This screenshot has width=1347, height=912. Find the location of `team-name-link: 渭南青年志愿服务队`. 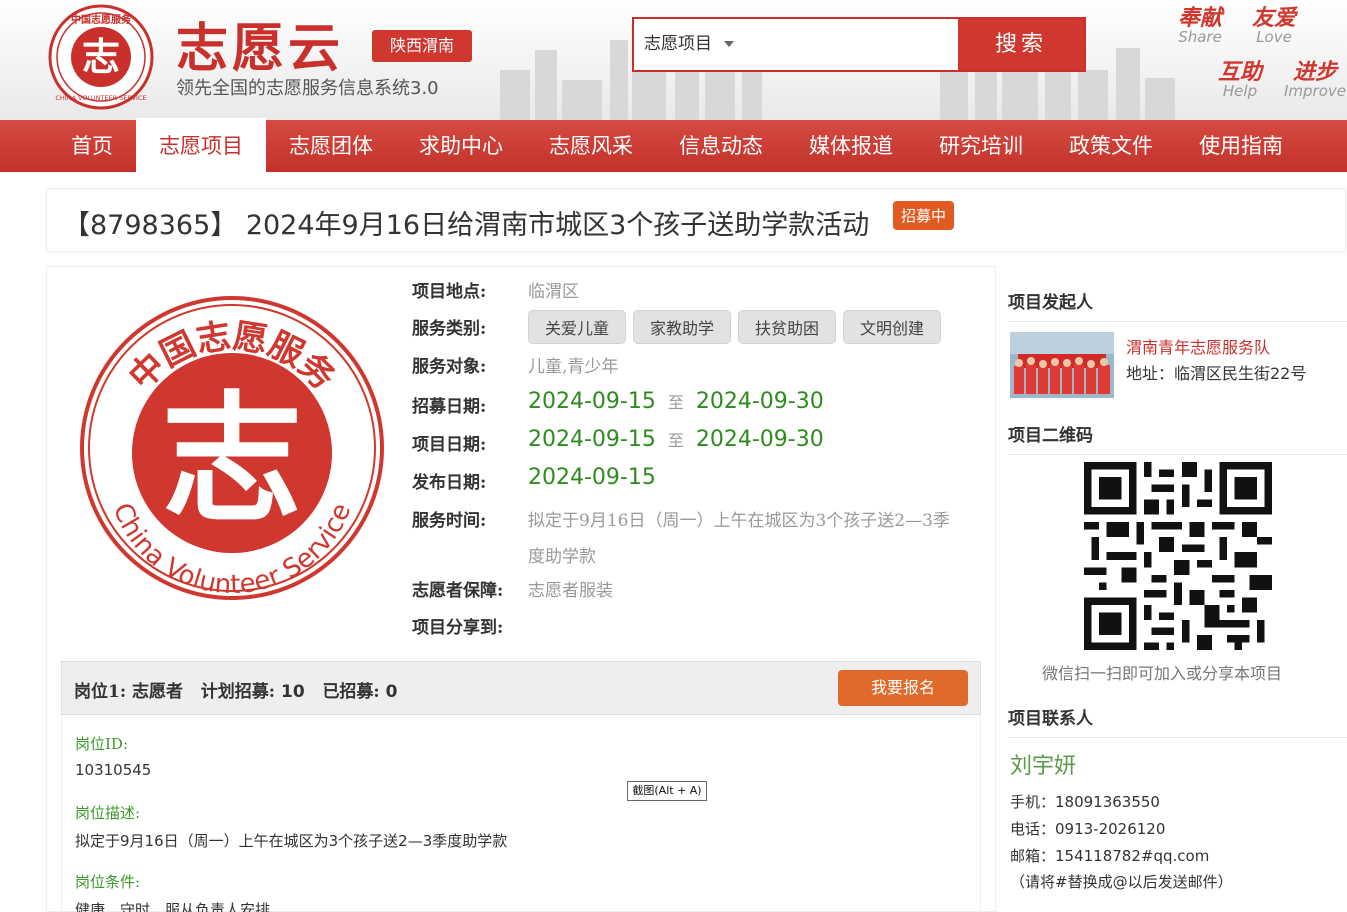

team-name-link: 渭南青年志愿服务队 is located at coordinates (1198, 346).